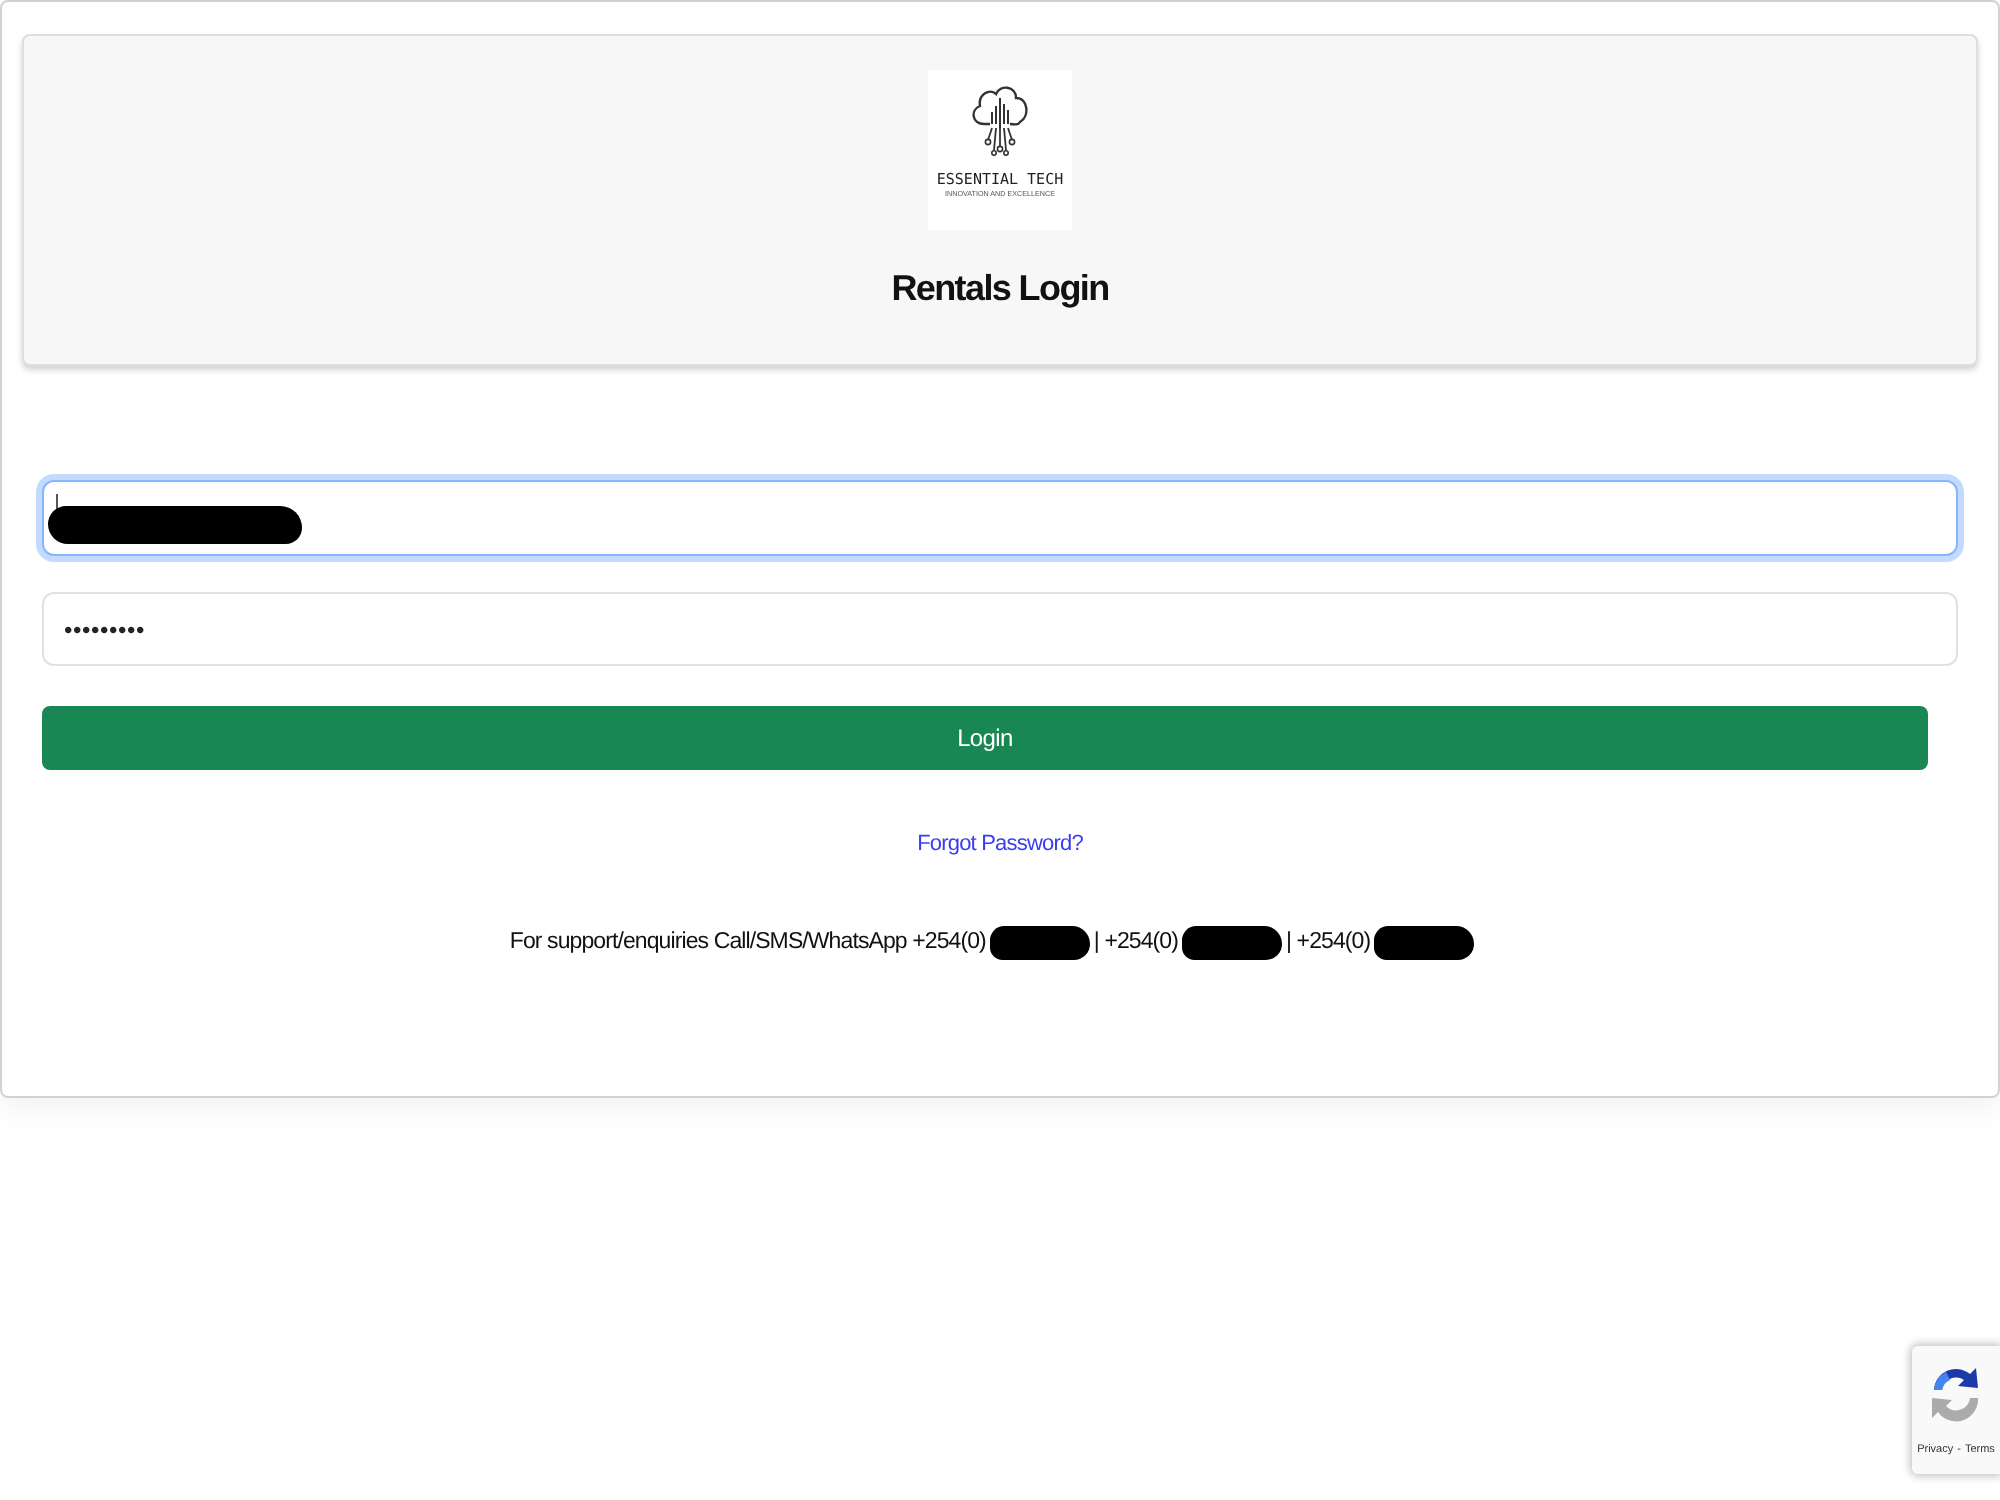  What do you see at coordinates (1000, 289) in the screenshot?
I see `page-title: Rentals Login` at bounding box center [1000, 289].